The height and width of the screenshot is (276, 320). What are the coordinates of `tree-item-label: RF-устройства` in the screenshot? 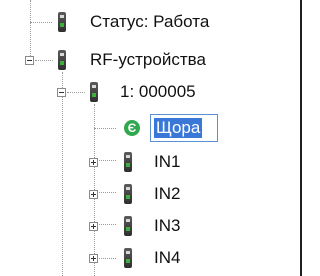 It's located at (148, 59).